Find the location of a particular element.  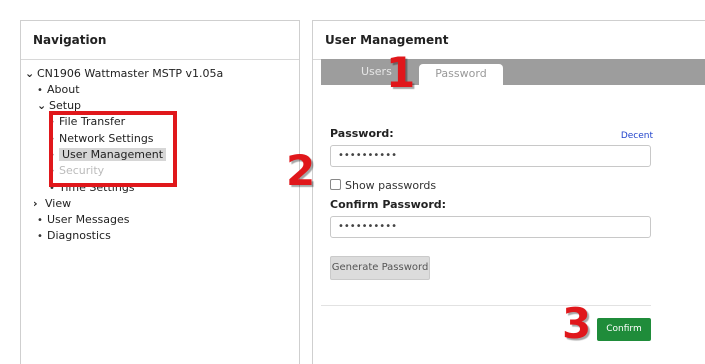

password-field: •••••••••• is located at coordinates (490, 156).